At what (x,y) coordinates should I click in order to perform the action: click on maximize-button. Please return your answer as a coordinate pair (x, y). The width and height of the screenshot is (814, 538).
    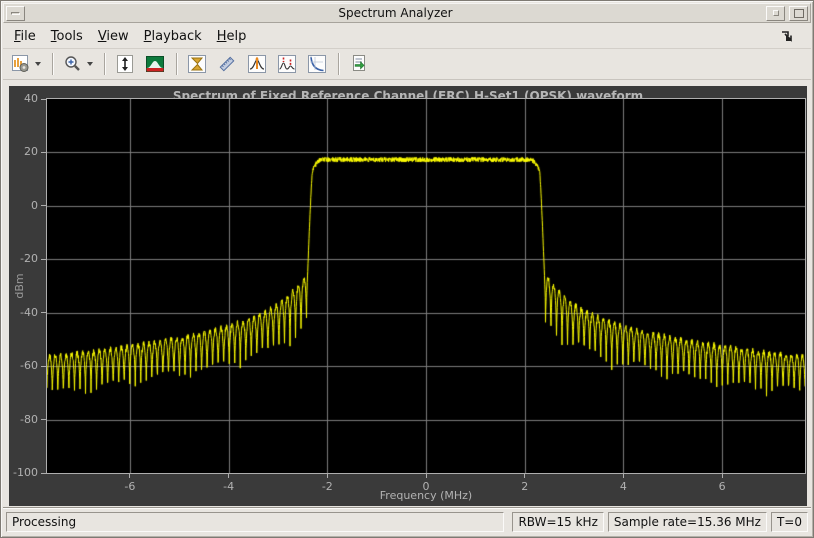
    Looking at the image, I should click on (798, 13).